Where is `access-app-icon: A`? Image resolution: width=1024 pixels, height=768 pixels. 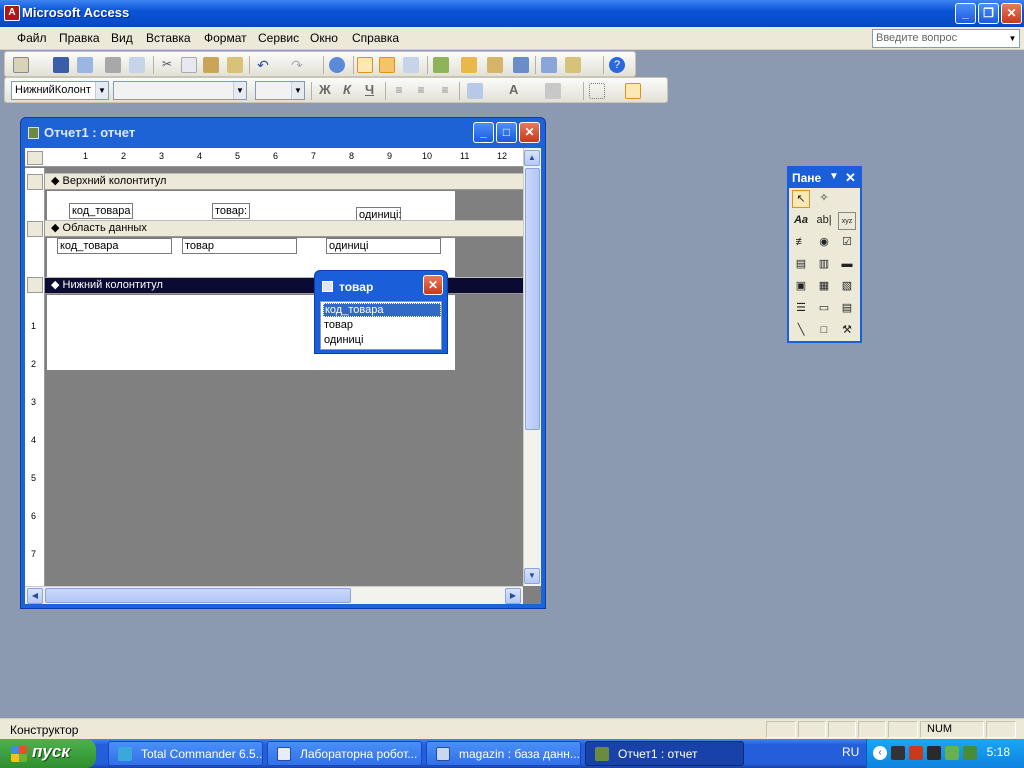 access-app-icon: A is located at coordinates (12, 13).